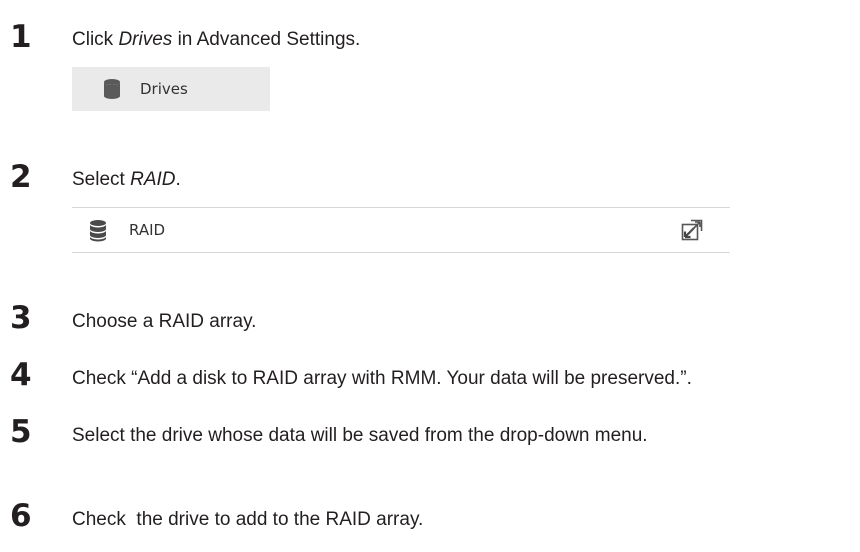  Describe the element at coordinates (21, 318) in the screenshot. I see `step-number: 3` at that location.